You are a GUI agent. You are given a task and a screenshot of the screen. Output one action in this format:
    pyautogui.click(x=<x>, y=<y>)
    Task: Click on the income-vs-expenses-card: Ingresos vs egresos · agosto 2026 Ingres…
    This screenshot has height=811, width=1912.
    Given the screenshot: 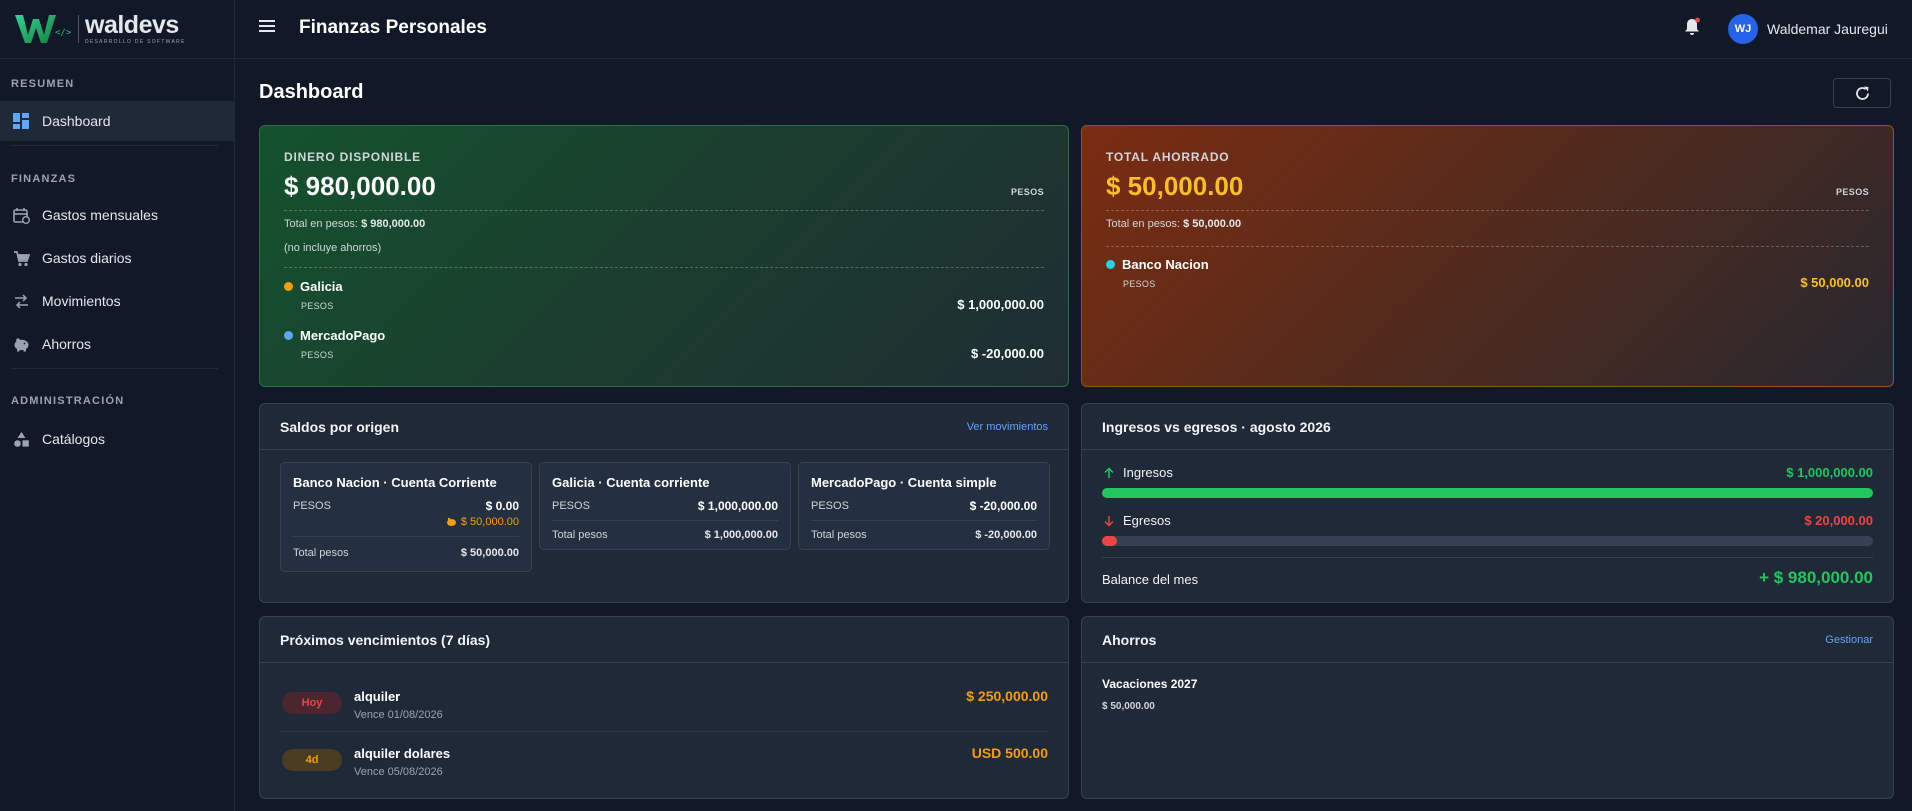 What is the action you would take?
    pyautogui.click(x=1487, y=503)
    